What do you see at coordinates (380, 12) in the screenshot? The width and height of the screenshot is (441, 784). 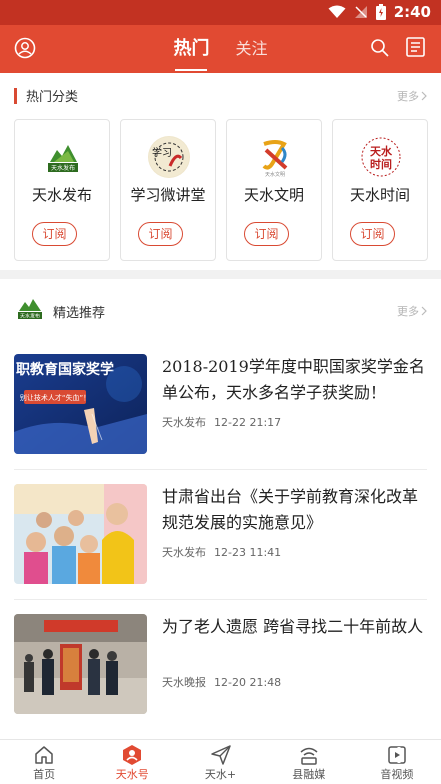 I see `battery-icon` at bounding box center [380, 12].